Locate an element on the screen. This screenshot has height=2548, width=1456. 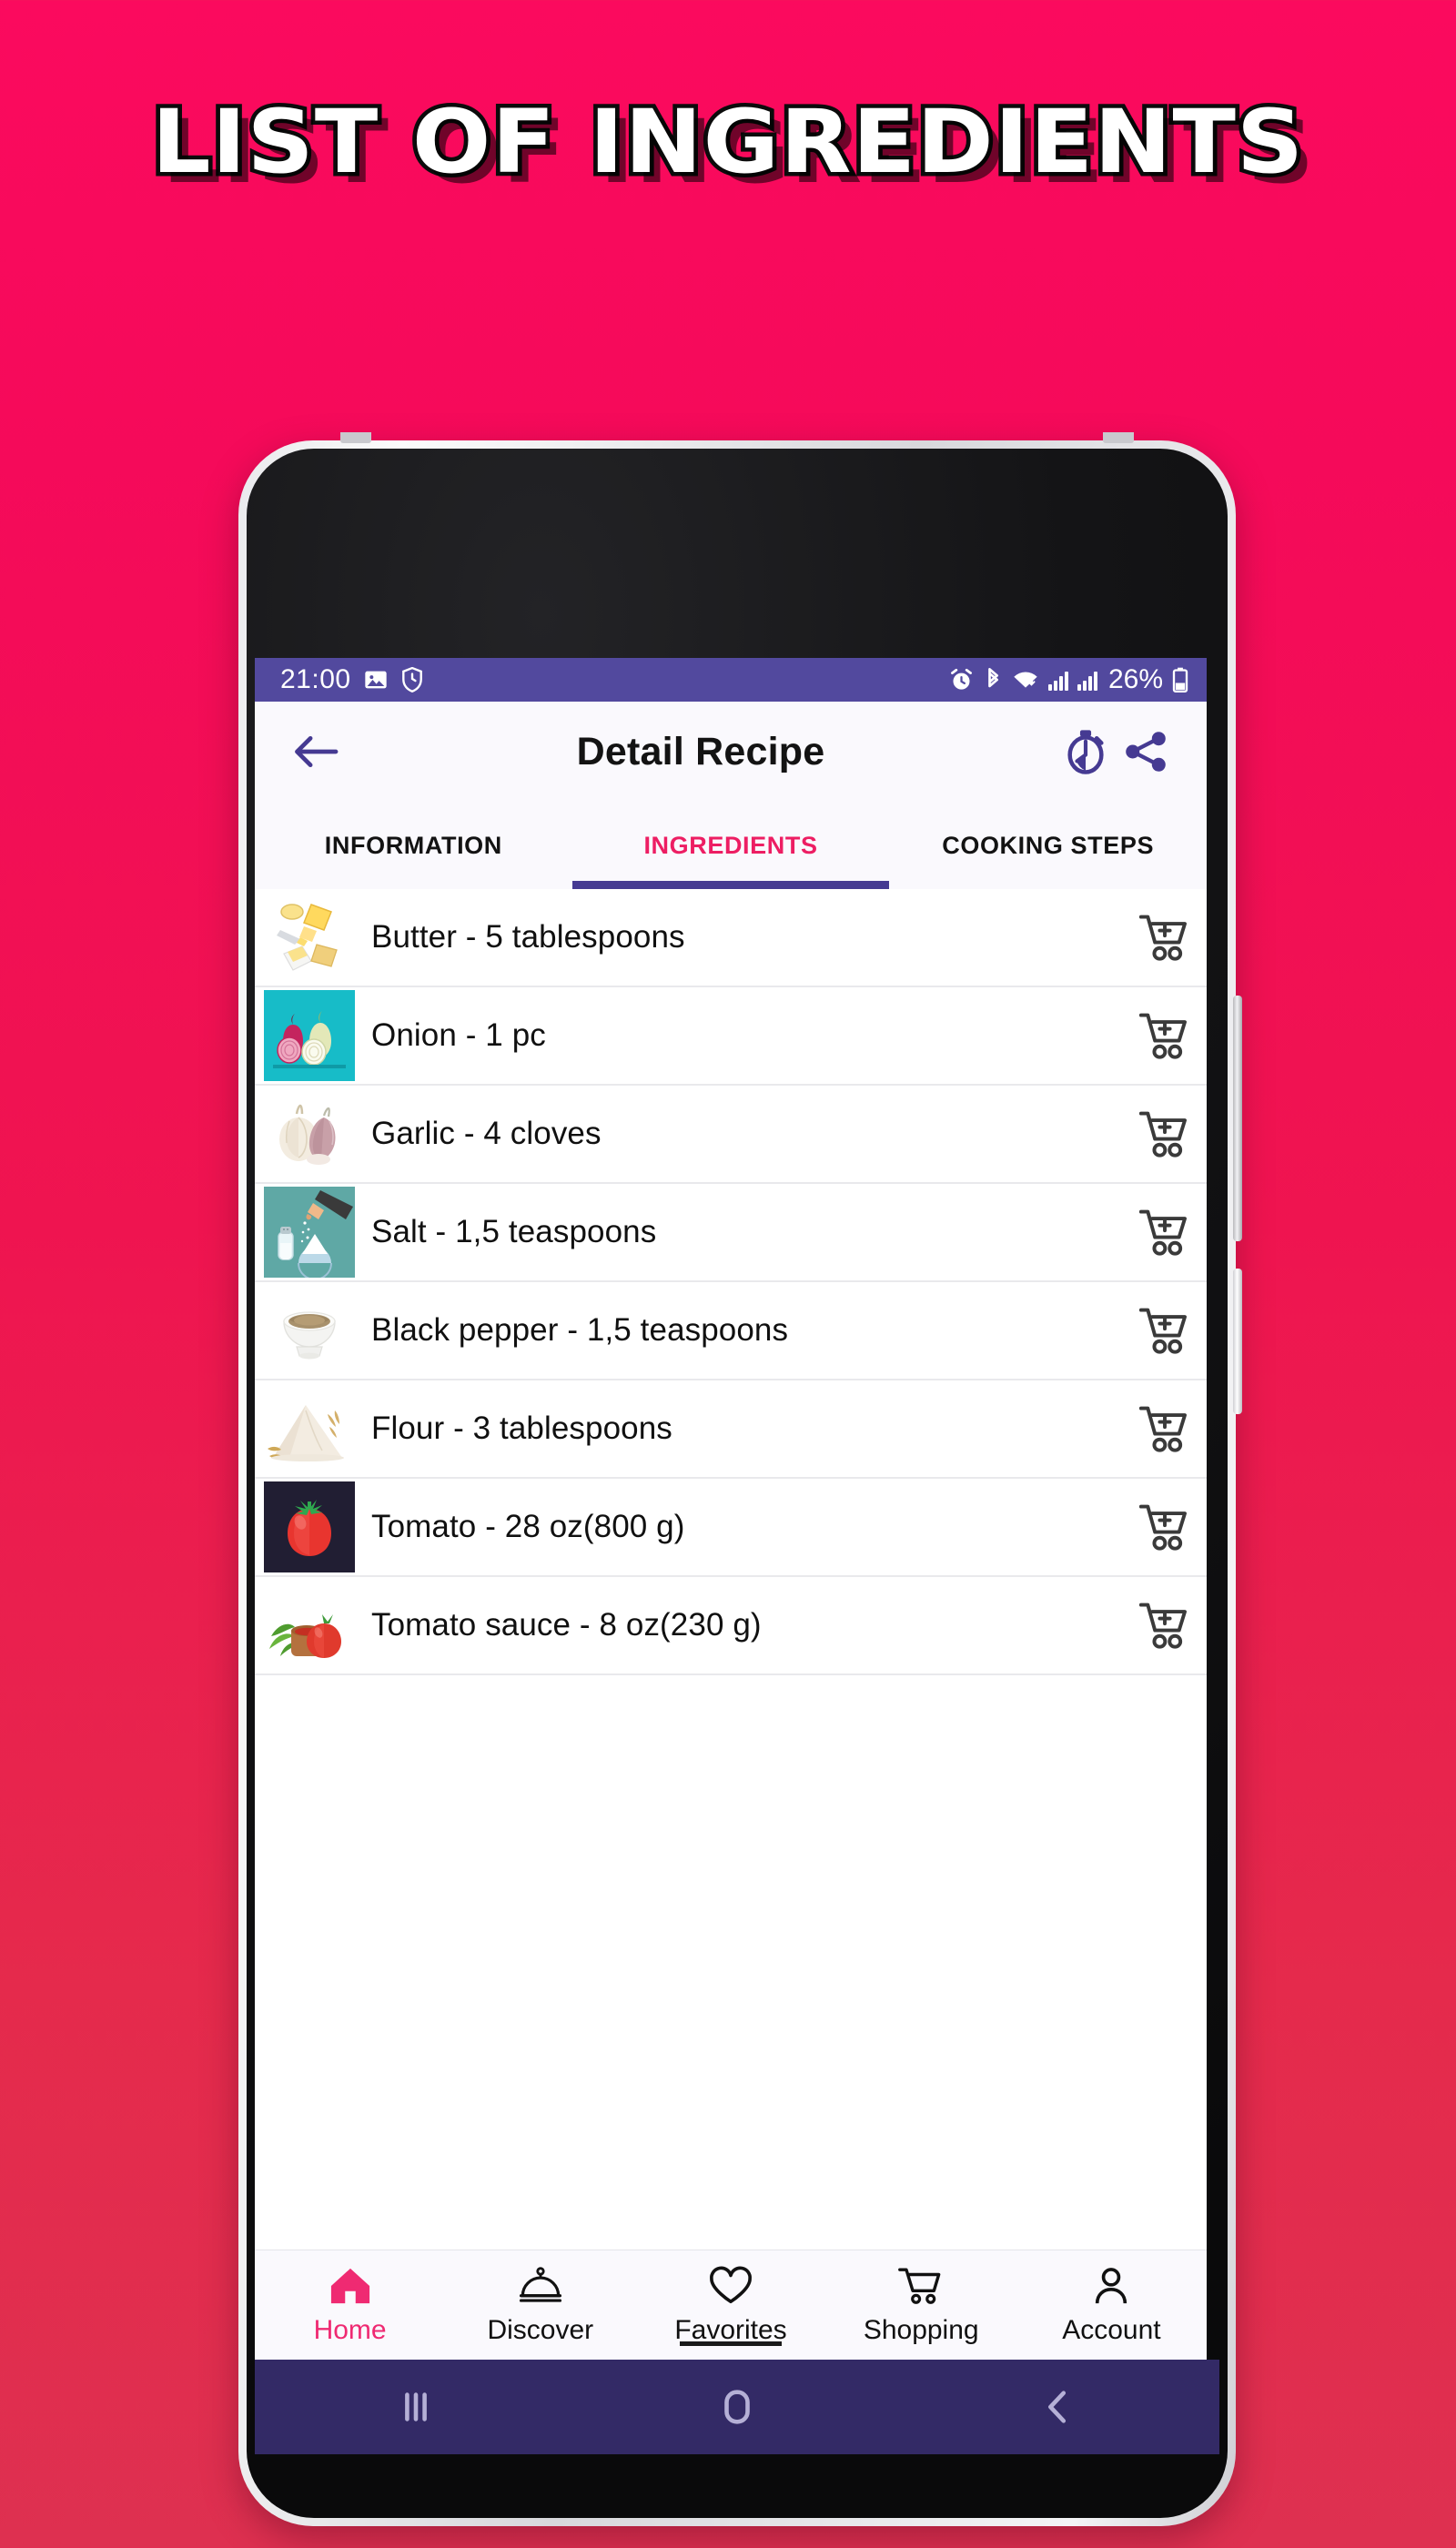
table-row: Butter - 5 tablespoons is located at coordinates (731, 938).